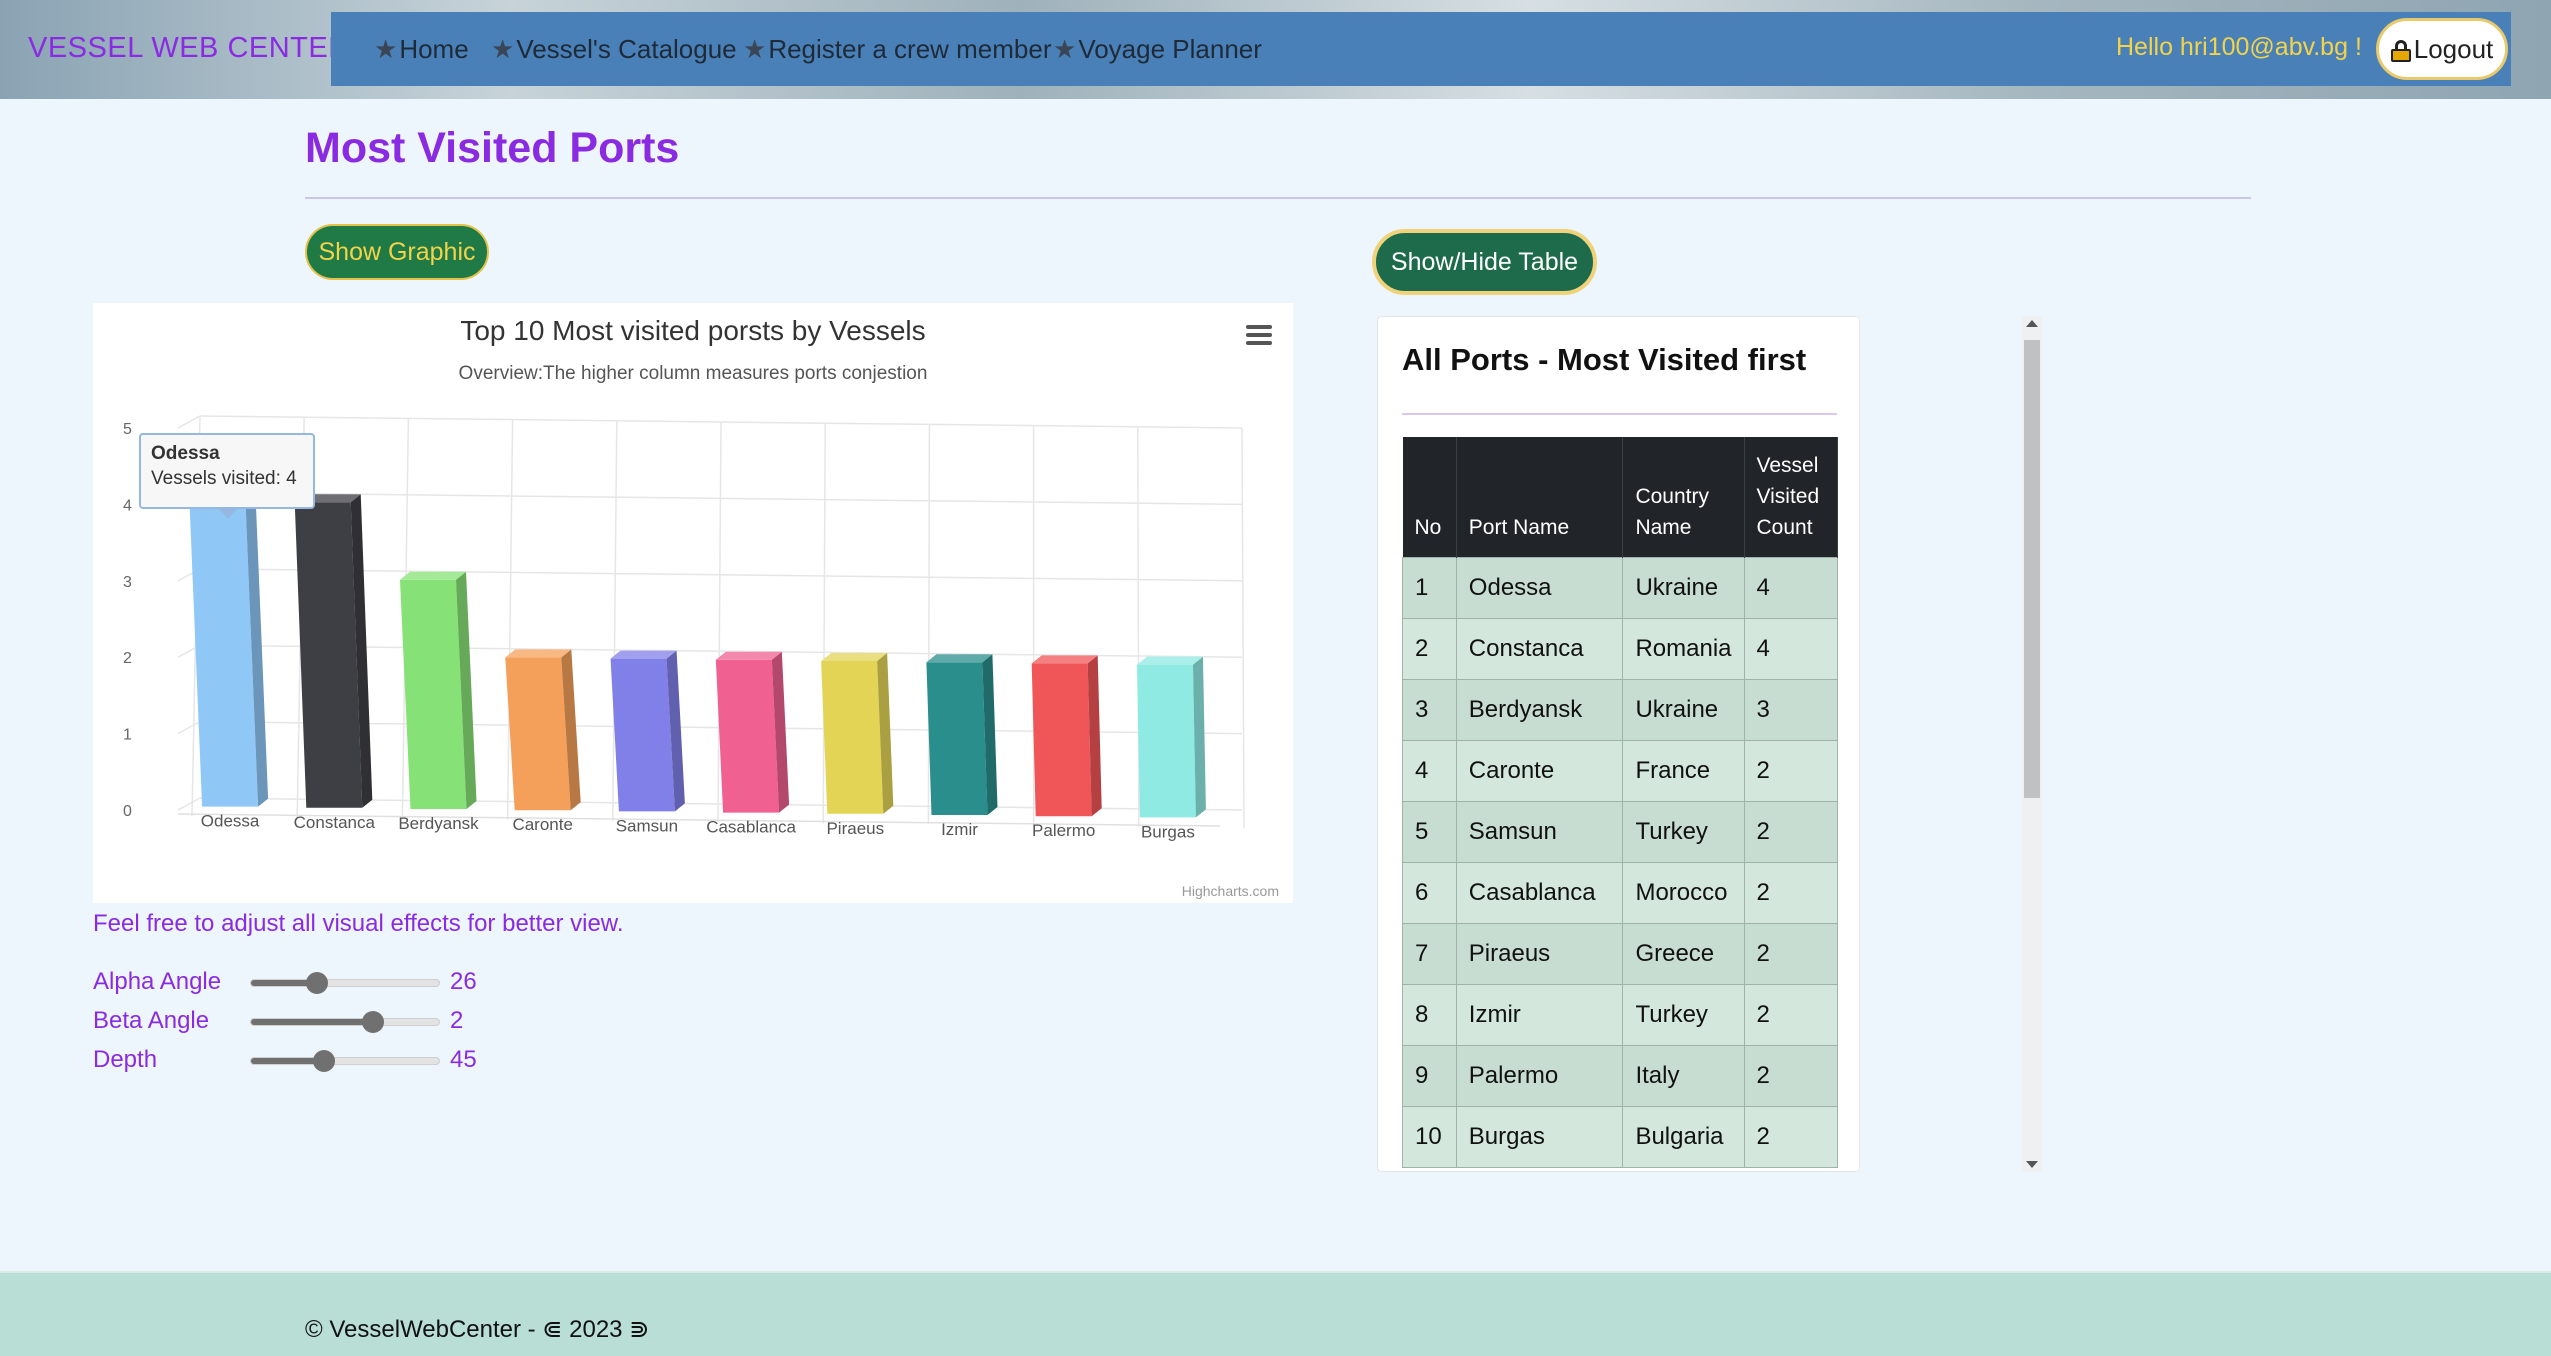 The image size is (2551, 1356). I want to click on beta-angle-slider, so click(345, 1022).